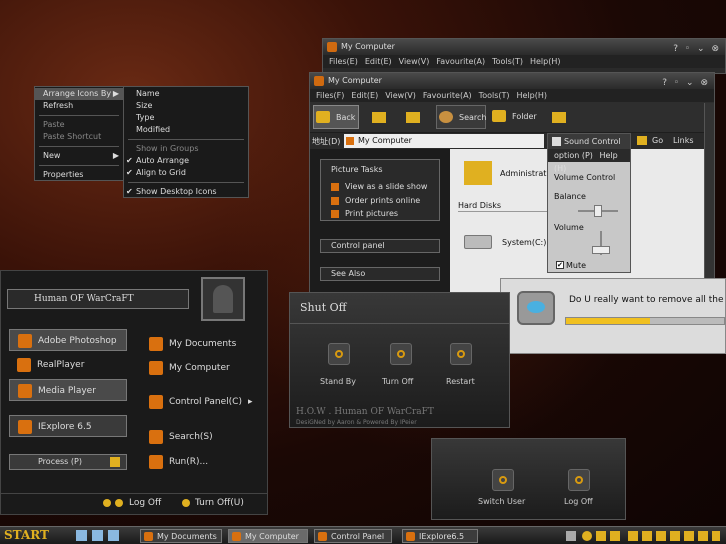 The image size is (726, 544). What do you see at coordinates (68, 426) in the screenshot?
I see `app-iexplore: IExplore 6.5` at bounding box center [68, 426].